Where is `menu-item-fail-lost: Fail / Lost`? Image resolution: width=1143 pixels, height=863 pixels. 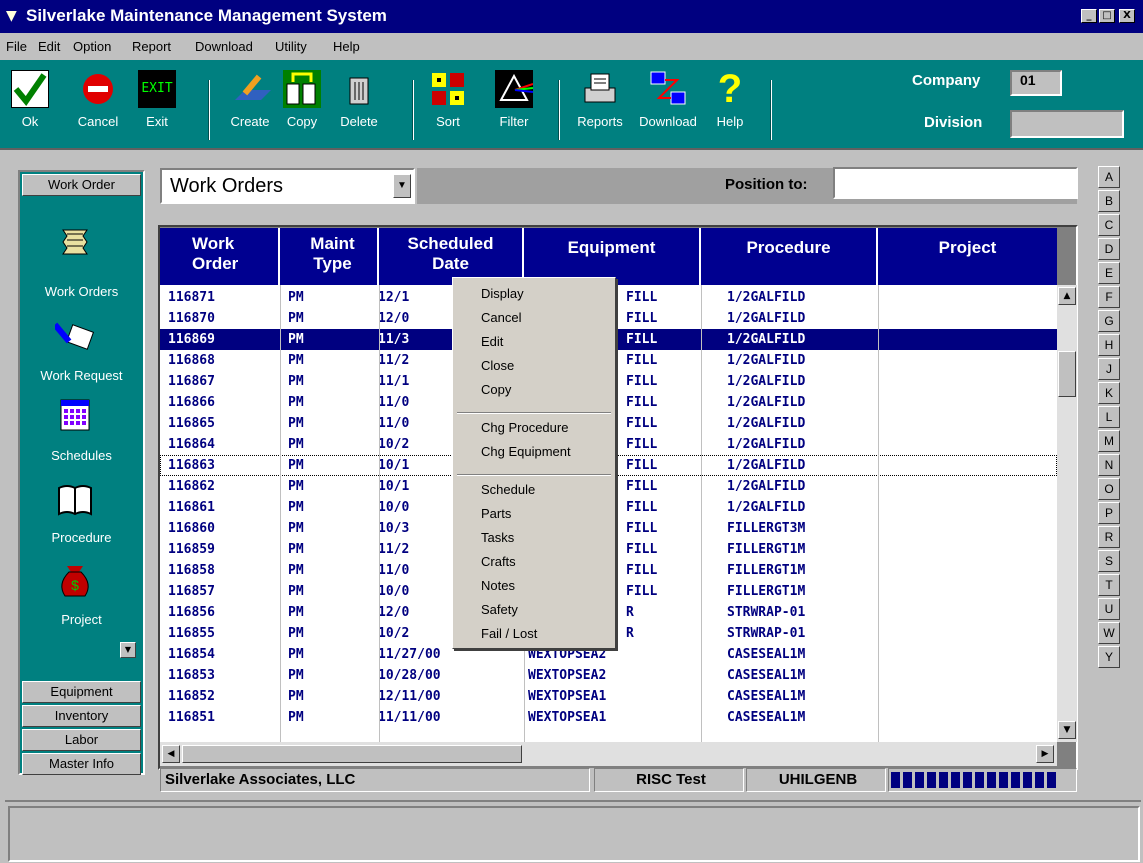 menu-item-fail-lost: Fail / Lost is located at coordinates (509, 633).